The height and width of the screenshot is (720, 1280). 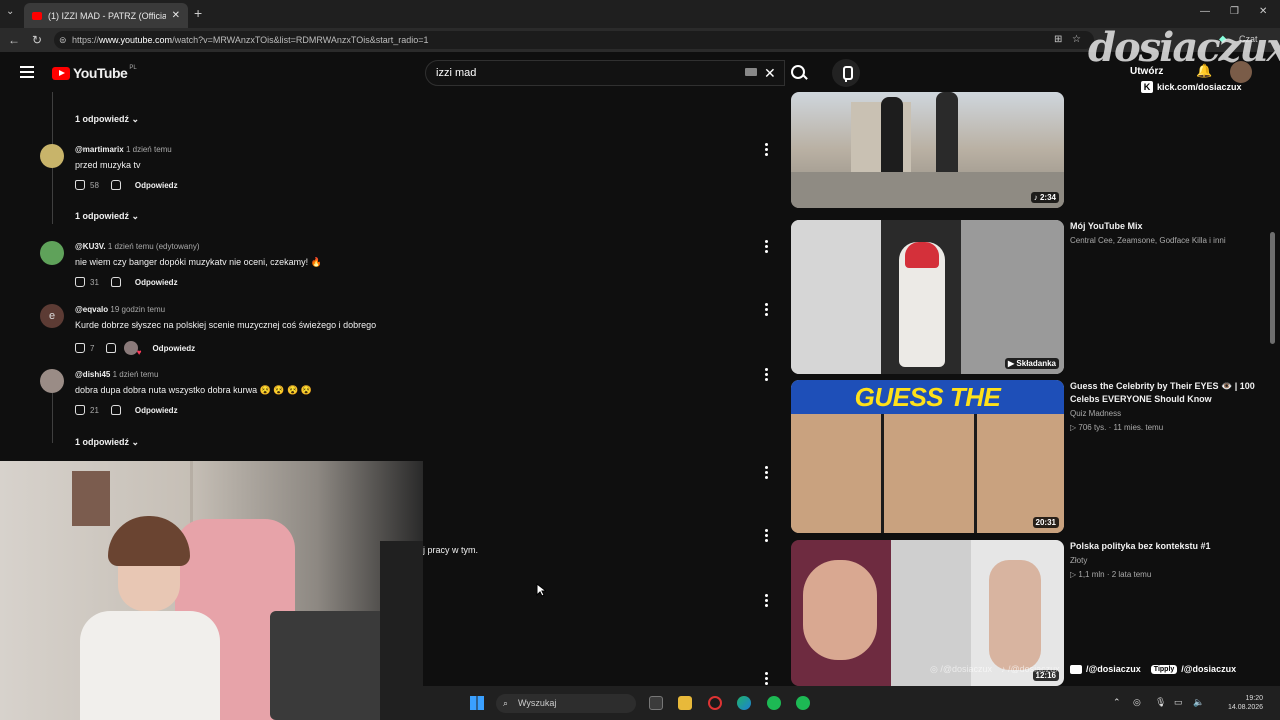 What do you see at coordinates (1078, 560) in the screenshot?
I see `video-channel: Złoty` at bounding box center [1078, 560].